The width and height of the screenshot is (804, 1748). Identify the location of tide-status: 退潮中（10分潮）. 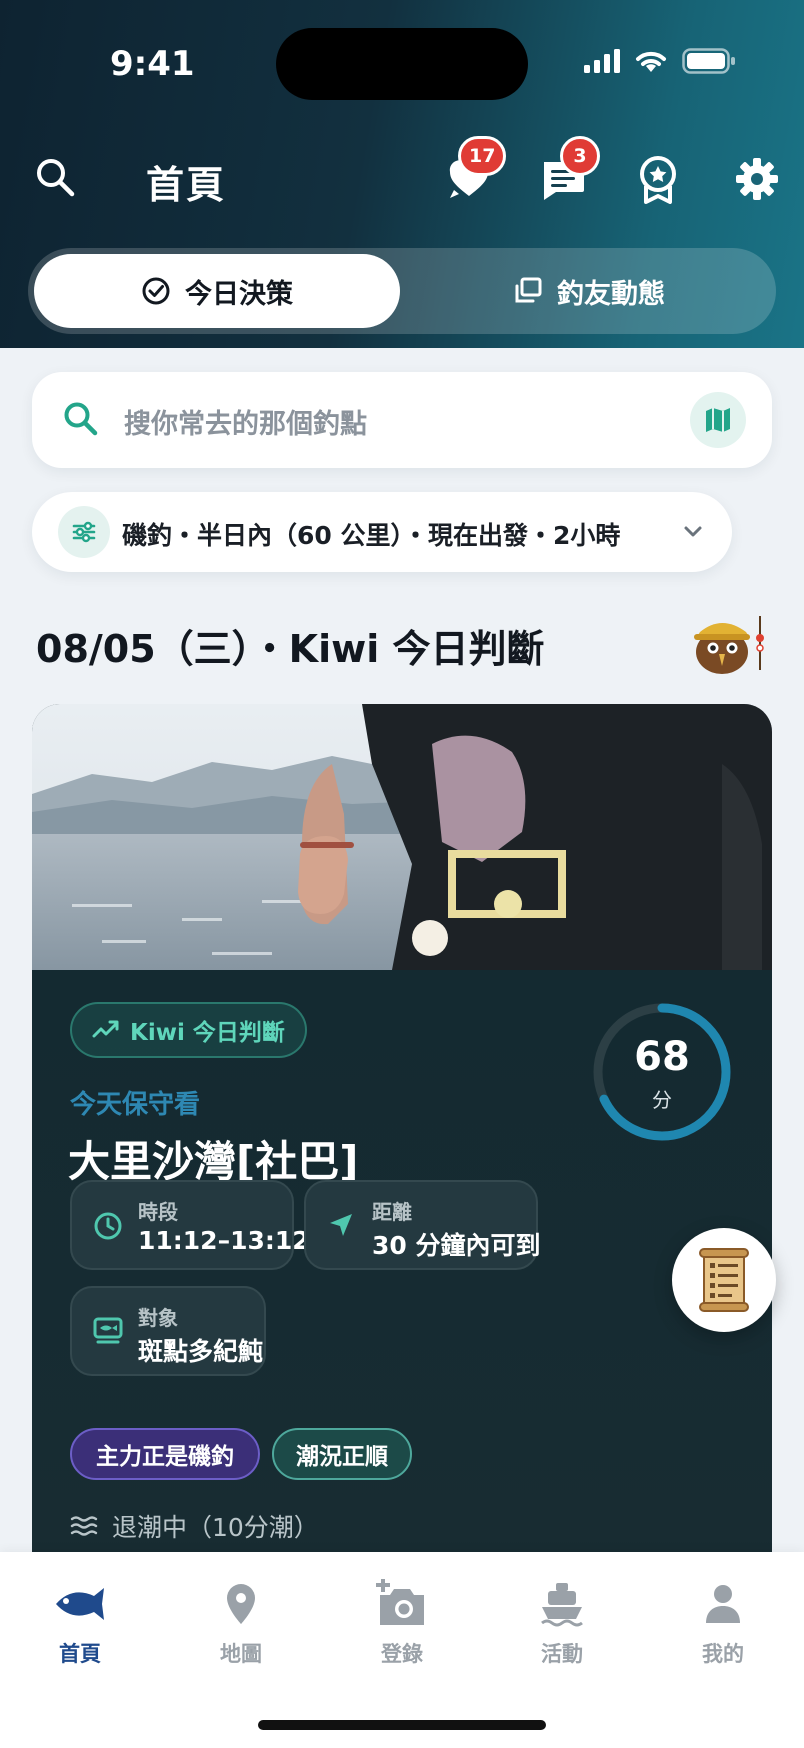
(194, 1526).